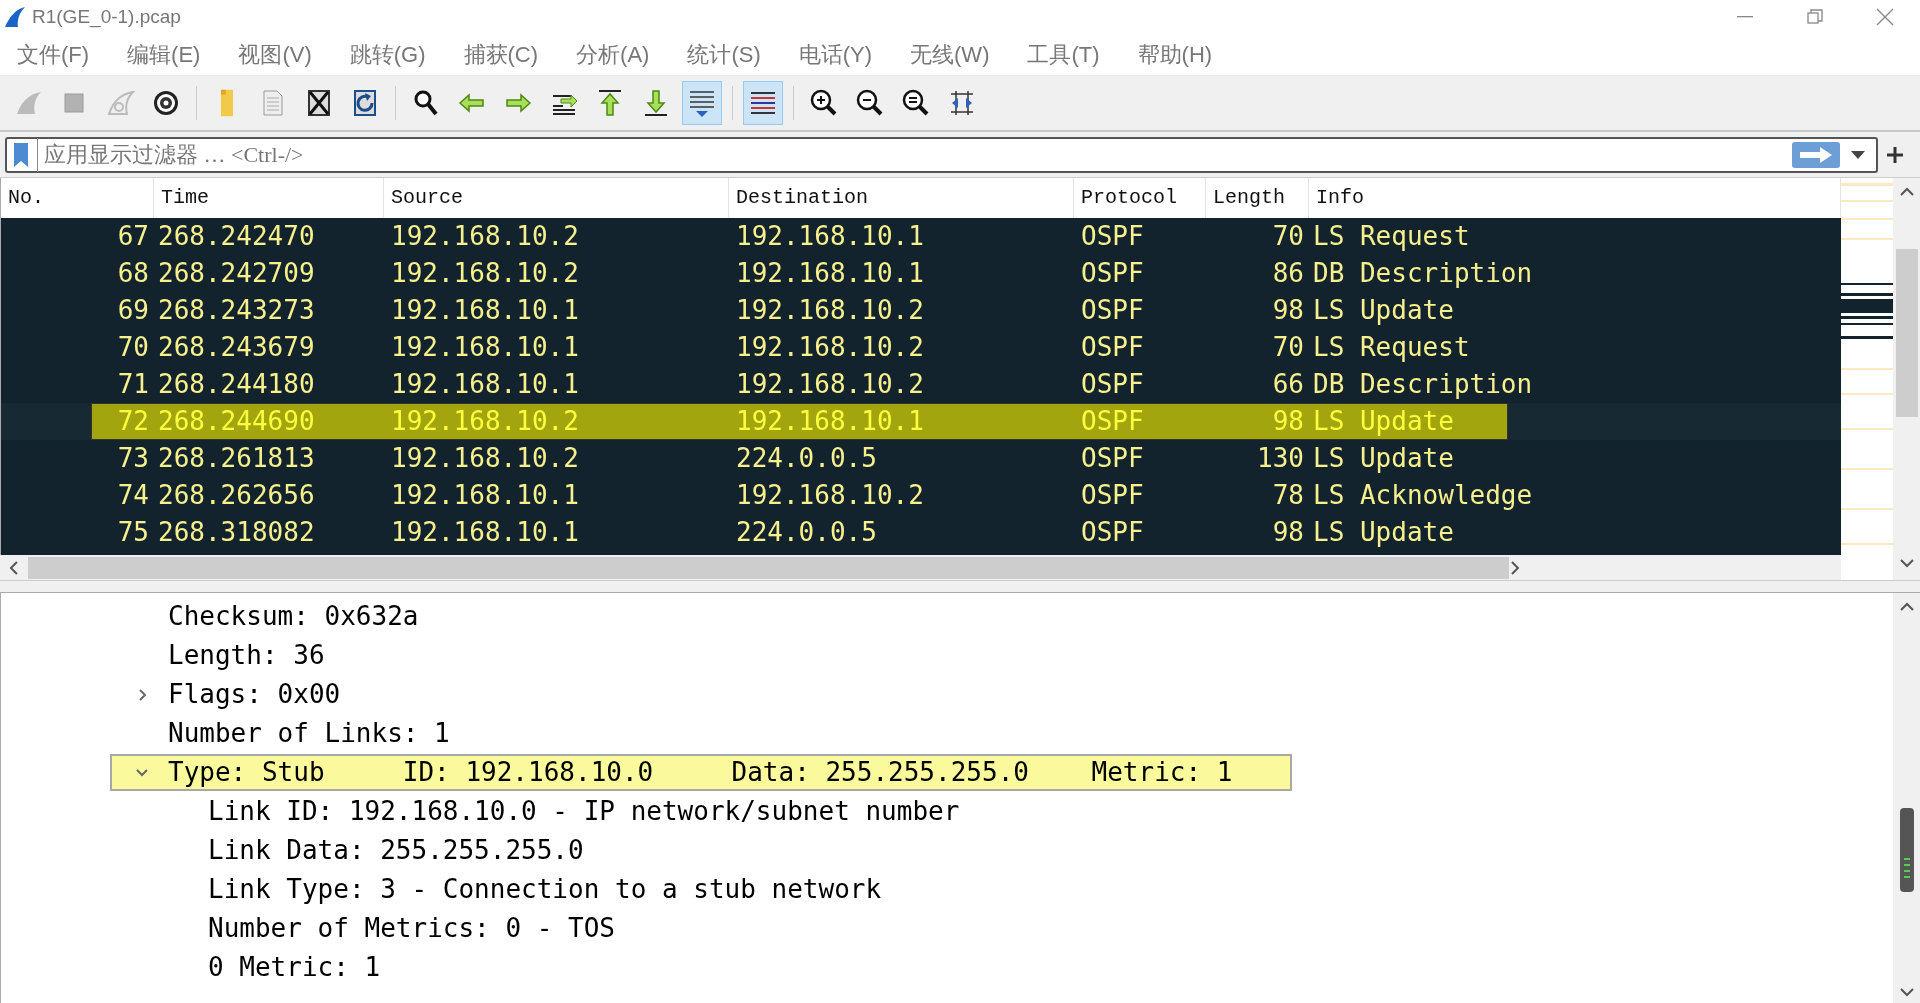 This screenshot has width=1920, height=1003. I want to click on tree-item: Number of Links: 1, so click(309, 733).